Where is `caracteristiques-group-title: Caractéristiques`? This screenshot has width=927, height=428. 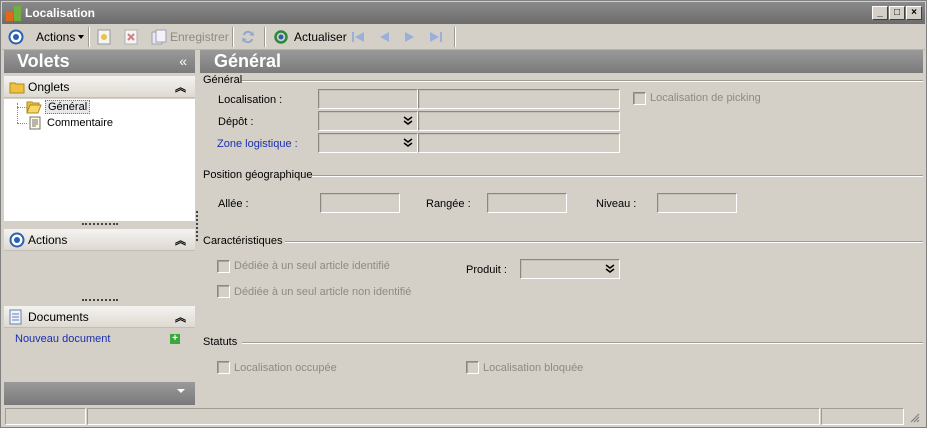 caracteristiques-group-title: Caractéristiques is located at coordinates (243, 241).